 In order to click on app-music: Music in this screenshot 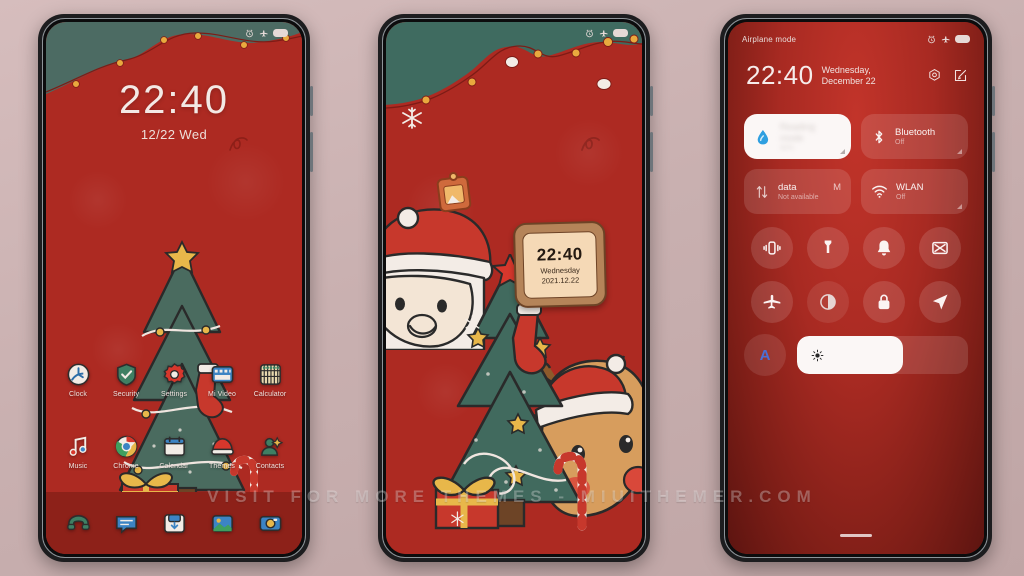, I will do `click(78, 452)`.